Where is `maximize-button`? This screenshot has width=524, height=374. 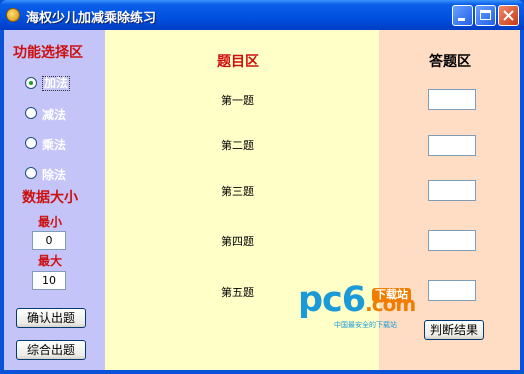 maximize-button is located at coordinates (485, 15).